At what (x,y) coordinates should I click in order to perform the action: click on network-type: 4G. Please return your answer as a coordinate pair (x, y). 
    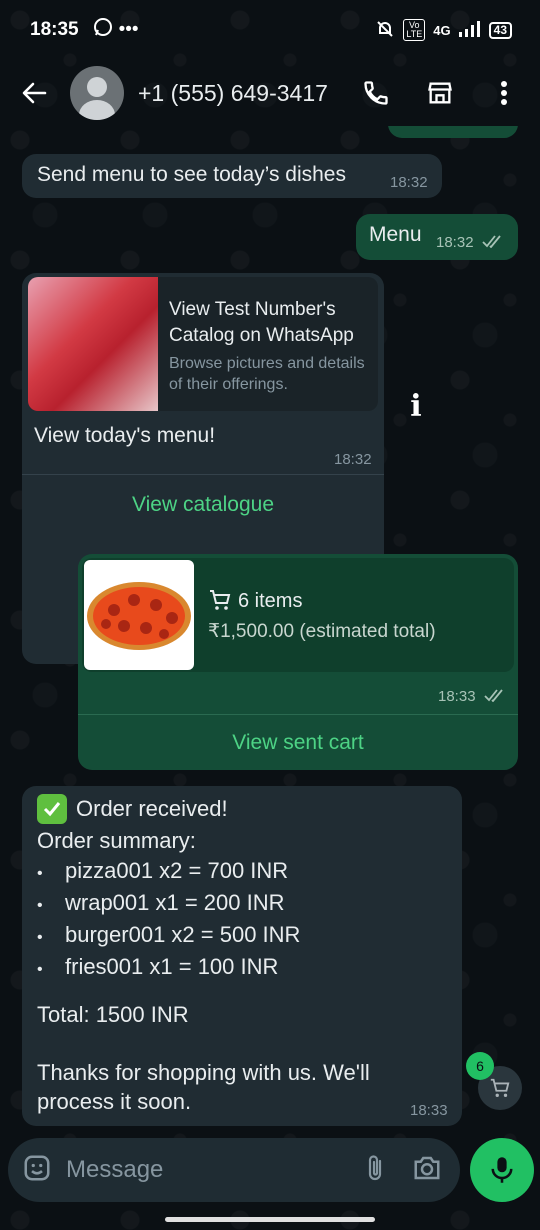
    Looking at the image, I should click on (442, 30).